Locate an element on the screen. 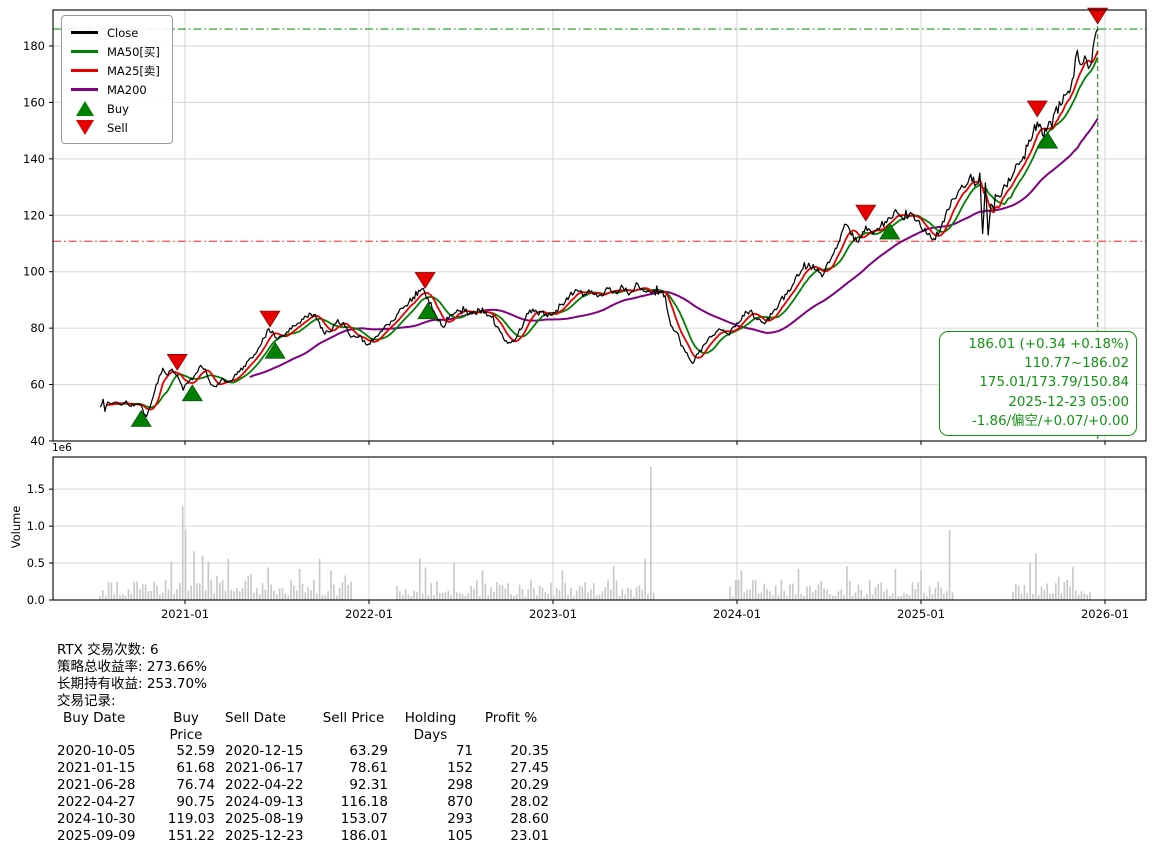  hold-return-line: 长期持有收益: 253.70% is located at coordinates (132, 683).